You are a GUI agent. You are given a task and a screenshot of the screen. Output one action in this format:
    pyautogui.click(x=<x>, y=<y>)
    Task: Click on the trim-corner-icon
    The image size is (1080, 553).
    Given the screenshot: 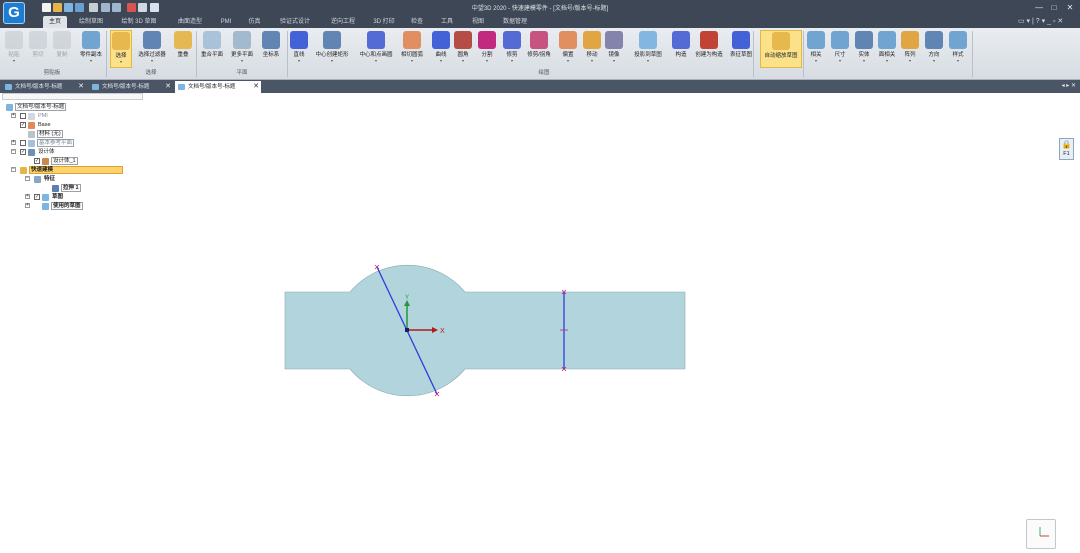 What is the action you would take?
    pyautogui.click(x=539, y=40)
    